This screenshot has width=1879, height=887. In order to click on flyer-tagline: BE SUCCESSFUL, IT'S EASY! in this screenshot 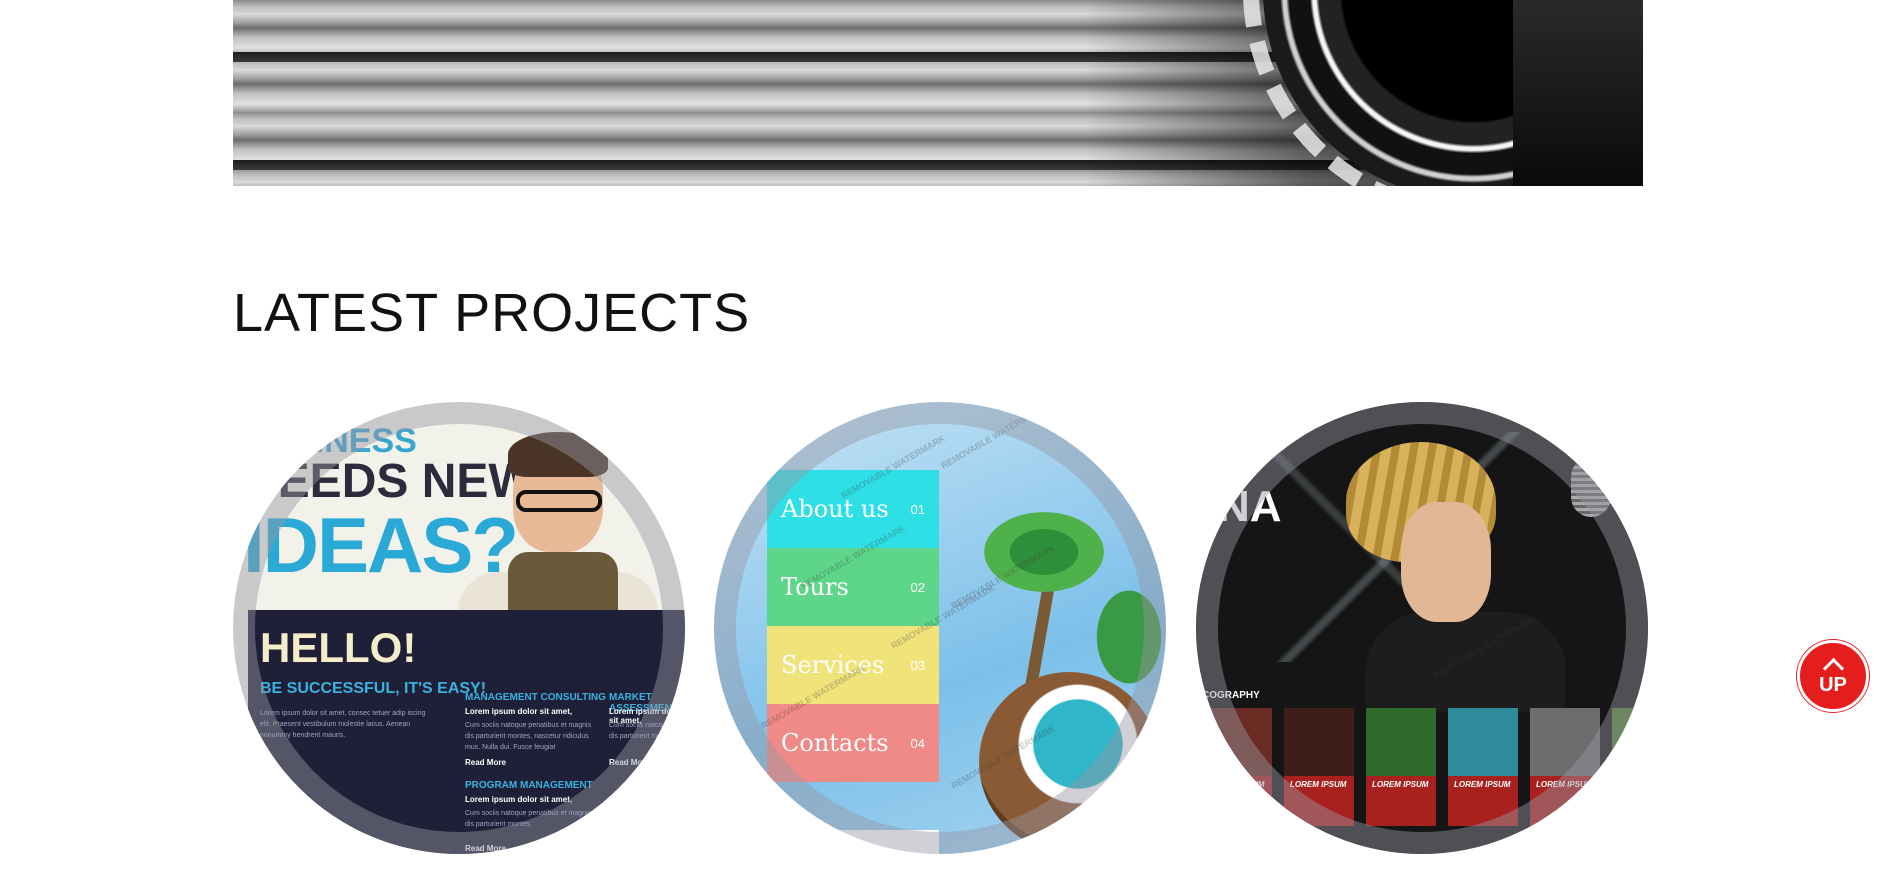, I will do `click(373, 688)`.